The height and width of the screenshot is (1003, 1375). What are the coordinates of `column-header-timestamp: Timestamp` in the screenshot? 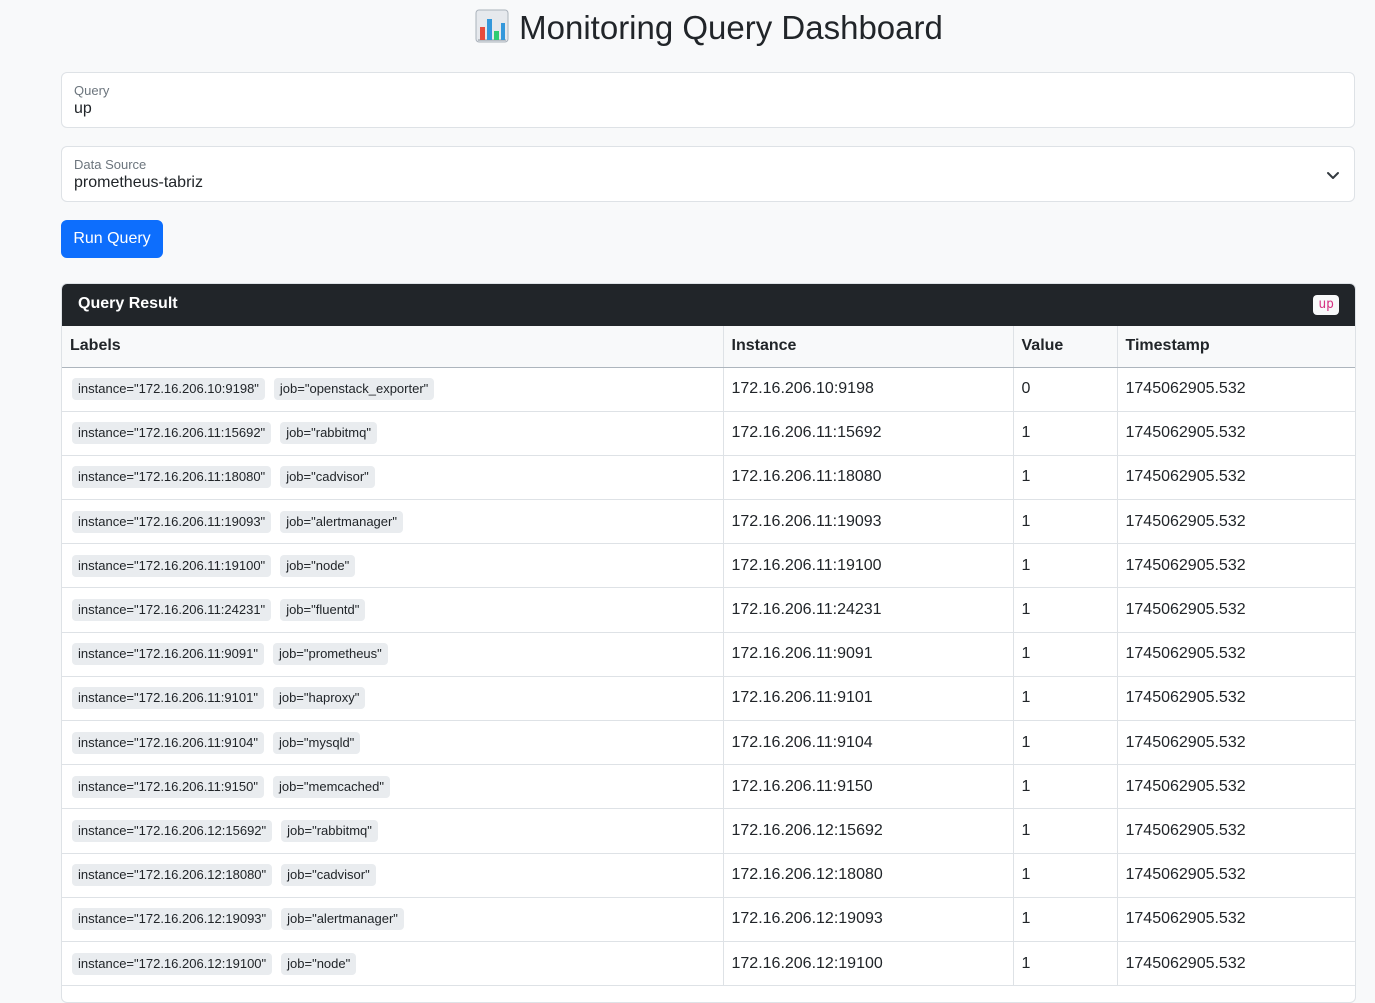 It's located at (1236, 347).